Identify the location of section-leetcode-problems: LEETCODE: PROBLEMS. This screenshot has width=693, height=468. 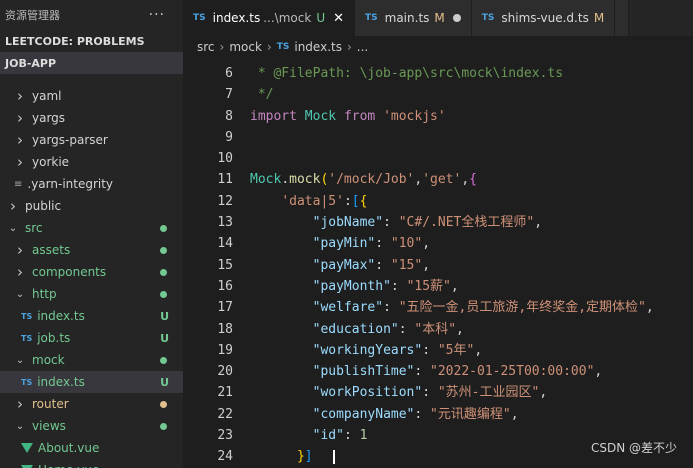
(91, 41).